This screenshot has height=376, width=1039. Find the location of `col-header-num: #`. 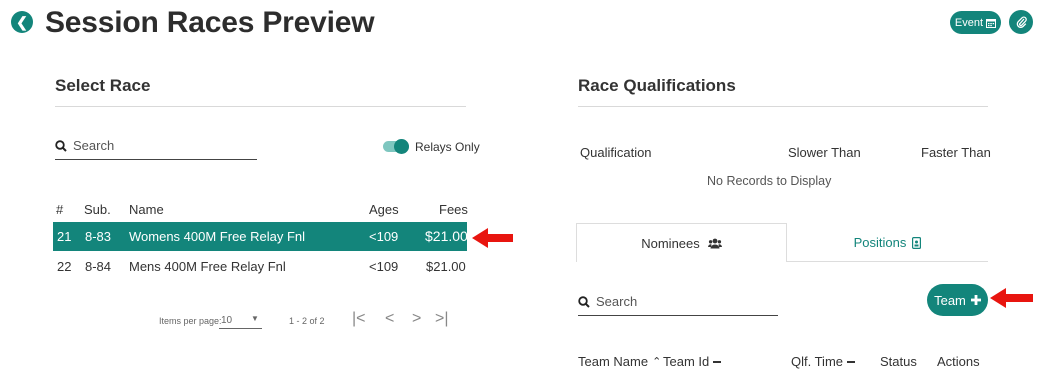

col-header-num: # is located at coordinates (60, 209).